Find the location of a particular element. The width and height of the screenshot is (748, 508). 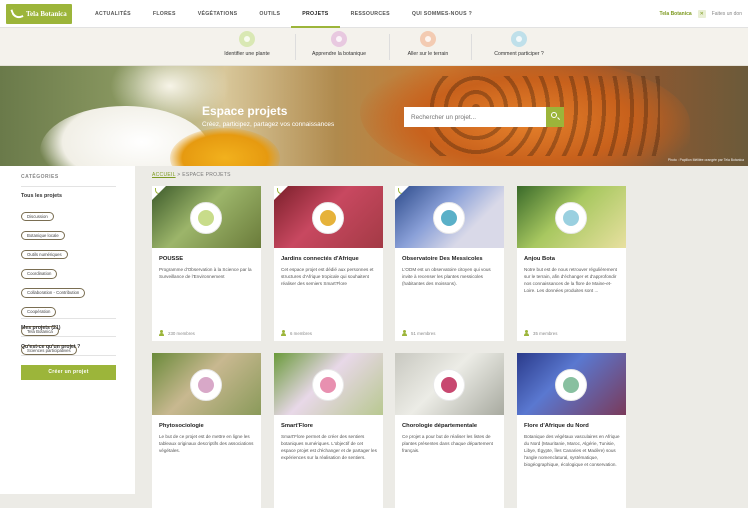

plant-icon is located at coordinates (247, 39).